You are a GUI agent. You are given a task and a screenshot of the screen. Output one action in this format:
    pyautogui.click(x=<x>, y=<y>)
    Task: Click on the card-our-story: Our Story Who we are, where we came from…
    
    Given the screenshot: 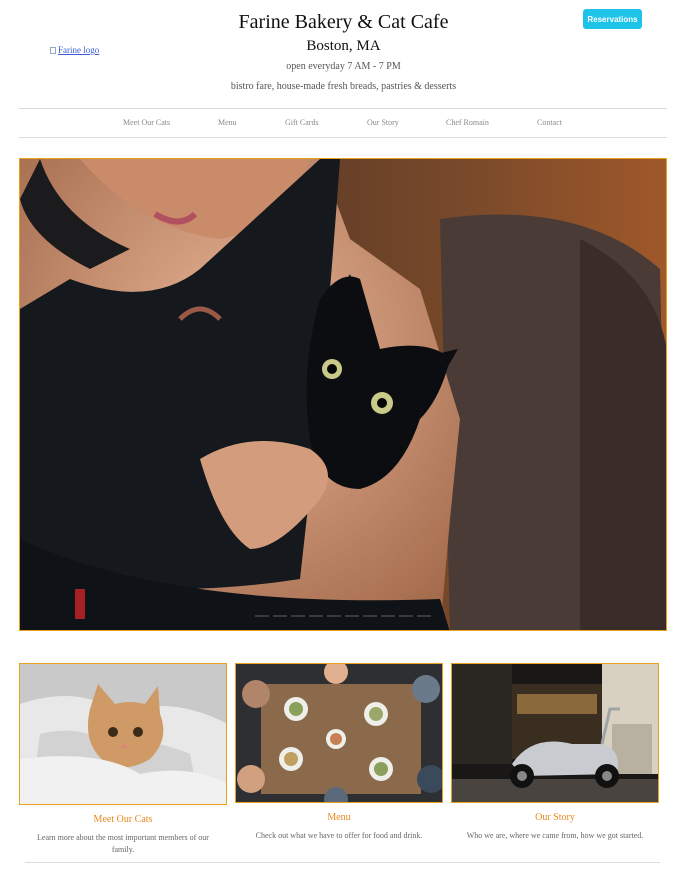 What is the action you would take?
    pyautogui.click(x=555, y=752)
    